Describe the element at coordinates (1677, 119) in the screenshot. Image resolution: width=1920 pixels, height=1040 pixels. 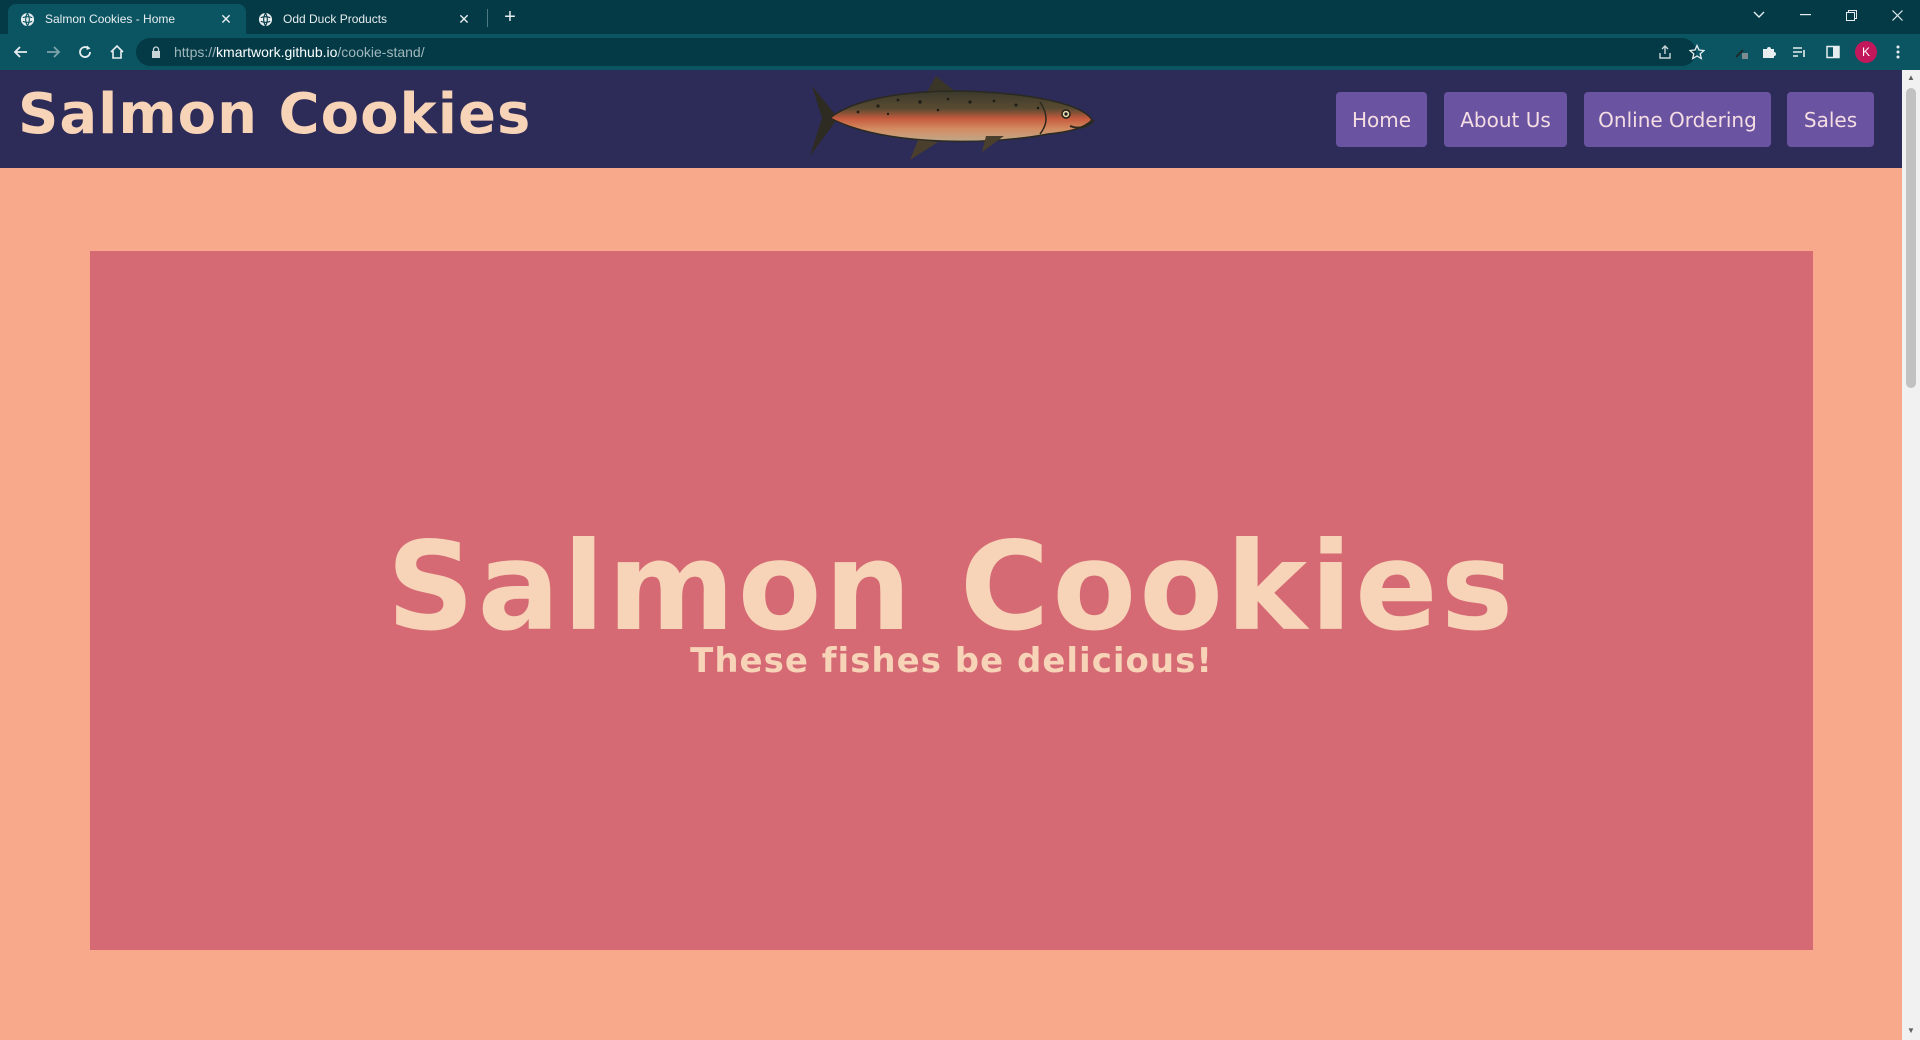
I see `nav-online-ordering-button: Online Ordering` at that location.